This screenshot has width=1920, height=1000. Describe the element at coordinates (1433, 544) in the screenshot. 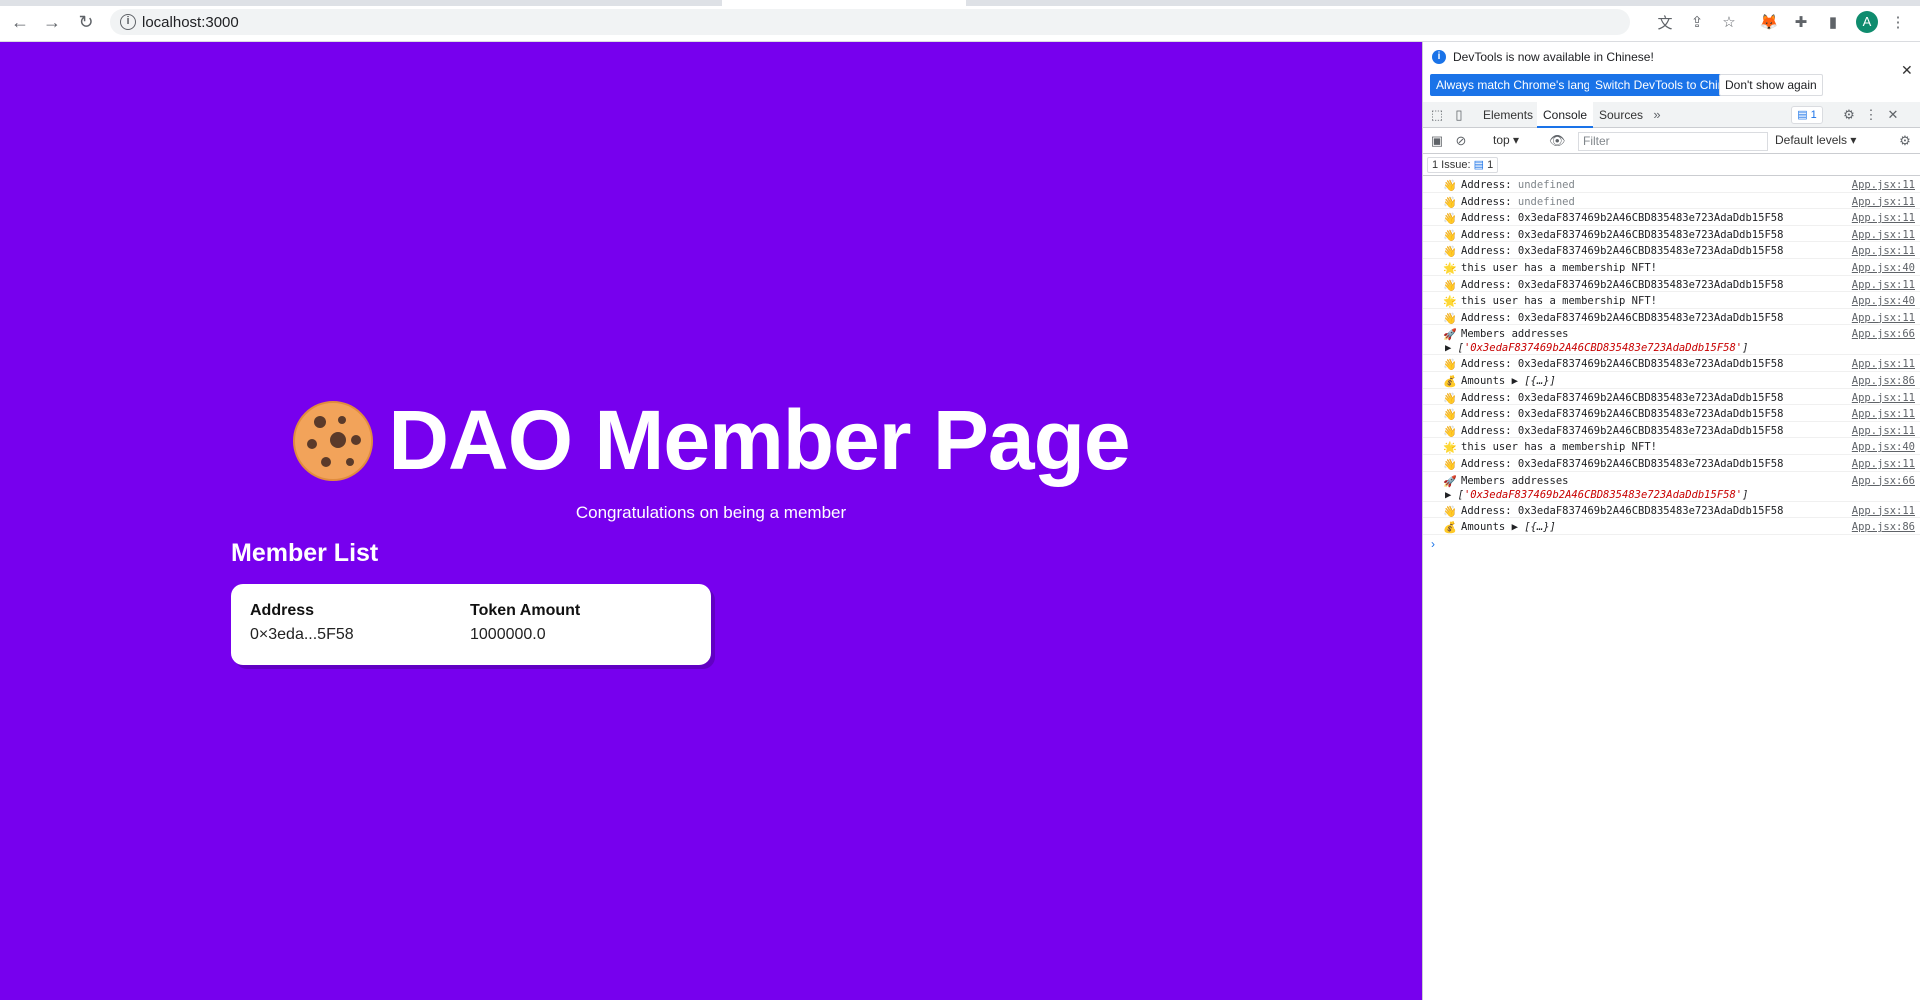

I see `console-prompt-chevron-icon: ›` at that location.